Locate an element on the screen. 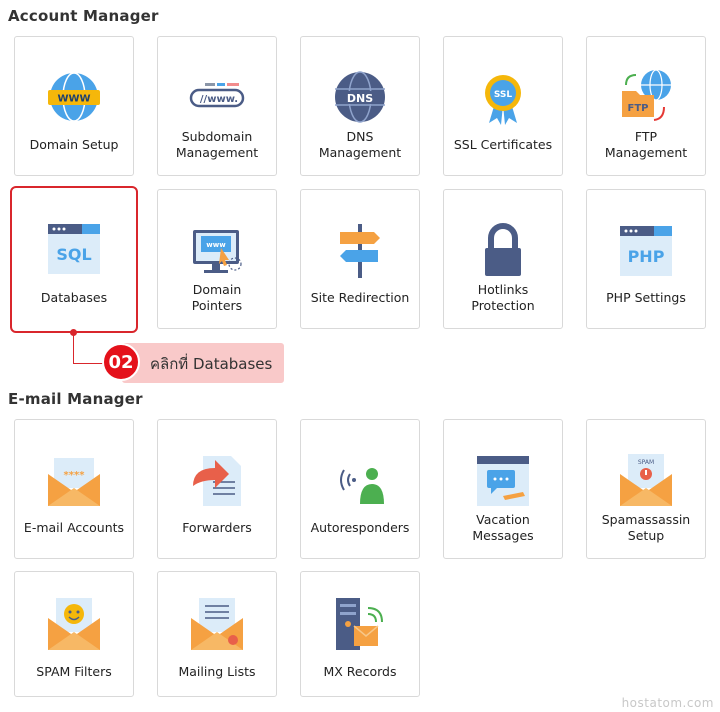 This screenshot has width=720, height=712. email-password-icon: **** is located at coordinates (74, 482).